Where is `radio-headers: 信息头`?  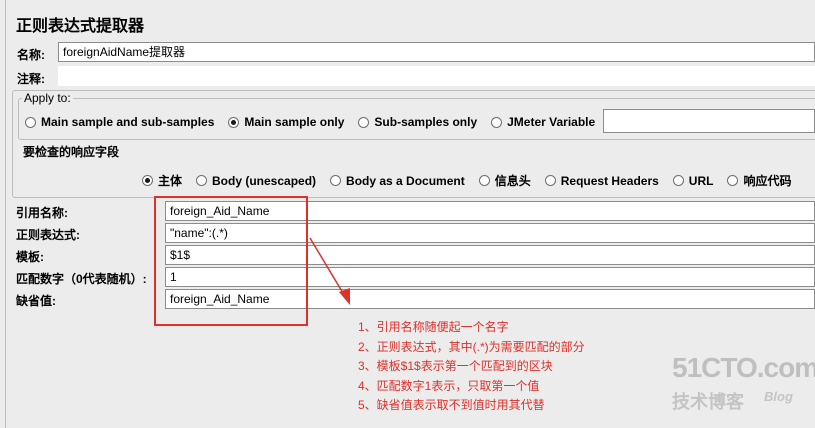 radio-headers: 信息头 is located at coordinates (504, 180).